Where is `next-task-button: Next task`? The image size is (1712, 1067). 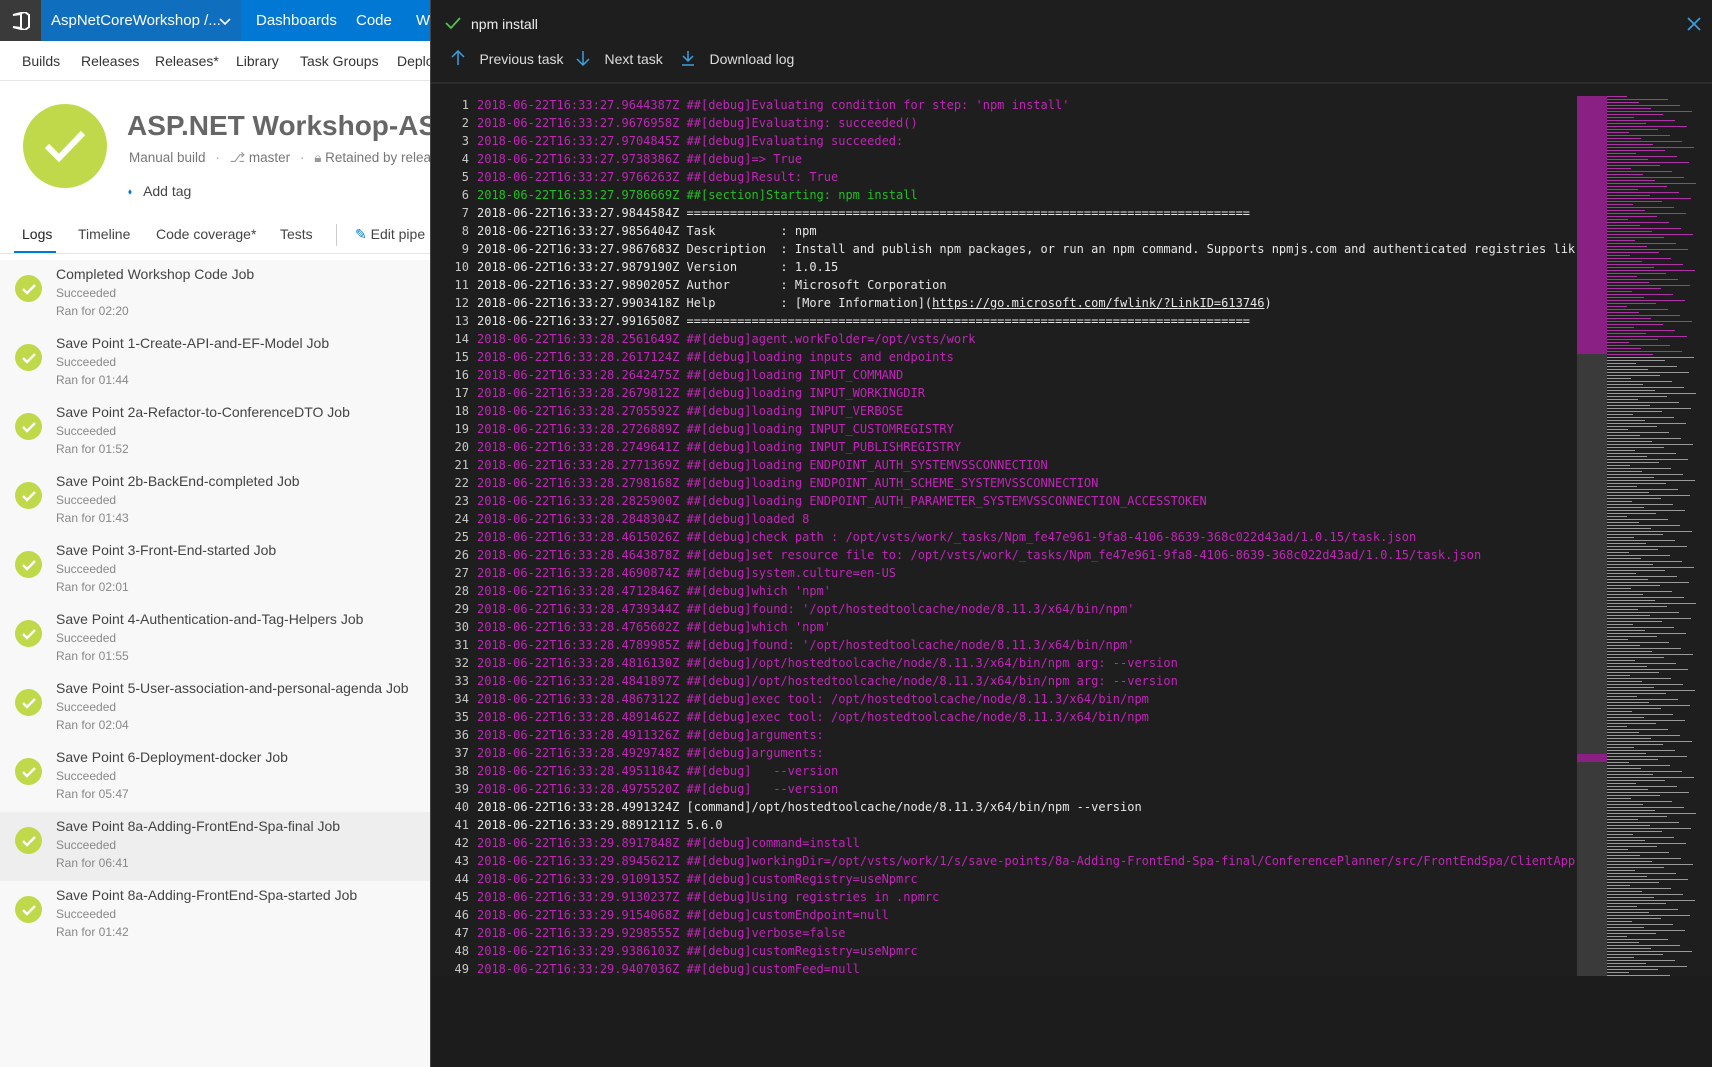
next-task-button: Next task is located at coordinates (619, 59).